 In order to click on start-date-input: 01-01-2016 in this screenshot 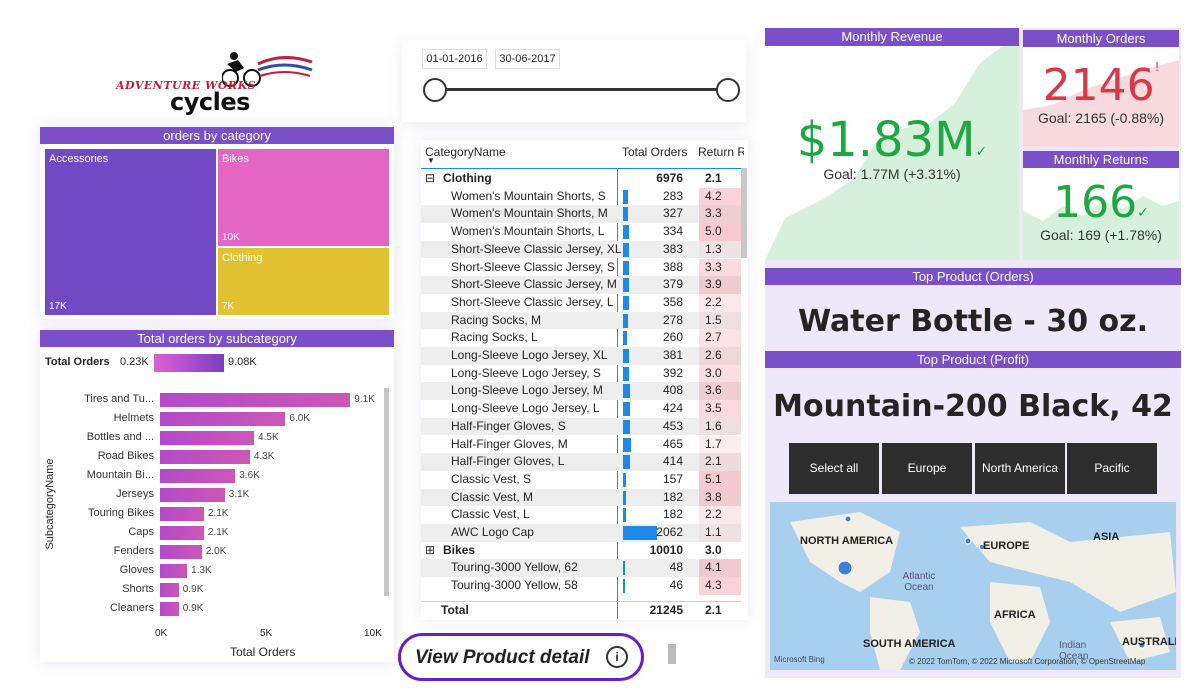, I will do `click(454, 59)`.